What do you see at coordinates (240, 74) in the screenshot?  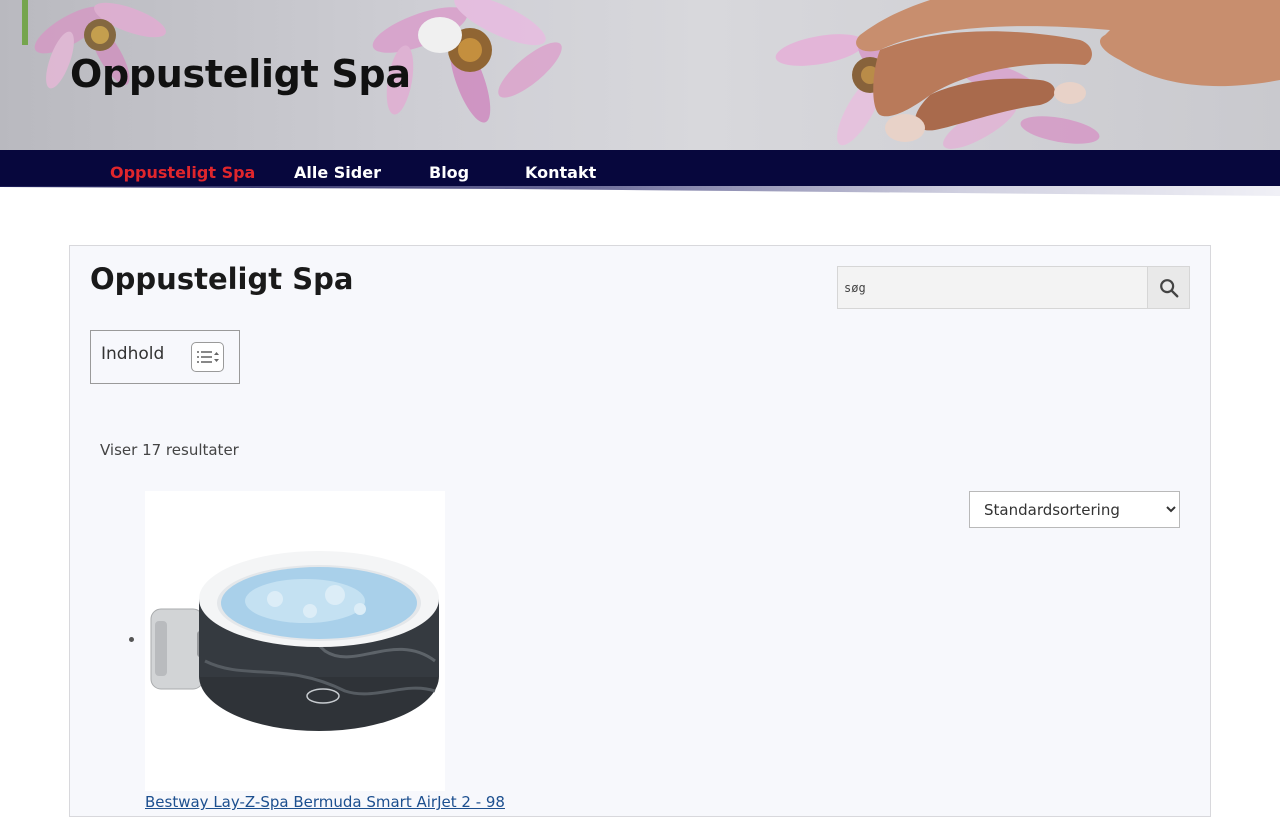 I see `site-title: Oppusteligt Spa` at bounding box center [240, 74].